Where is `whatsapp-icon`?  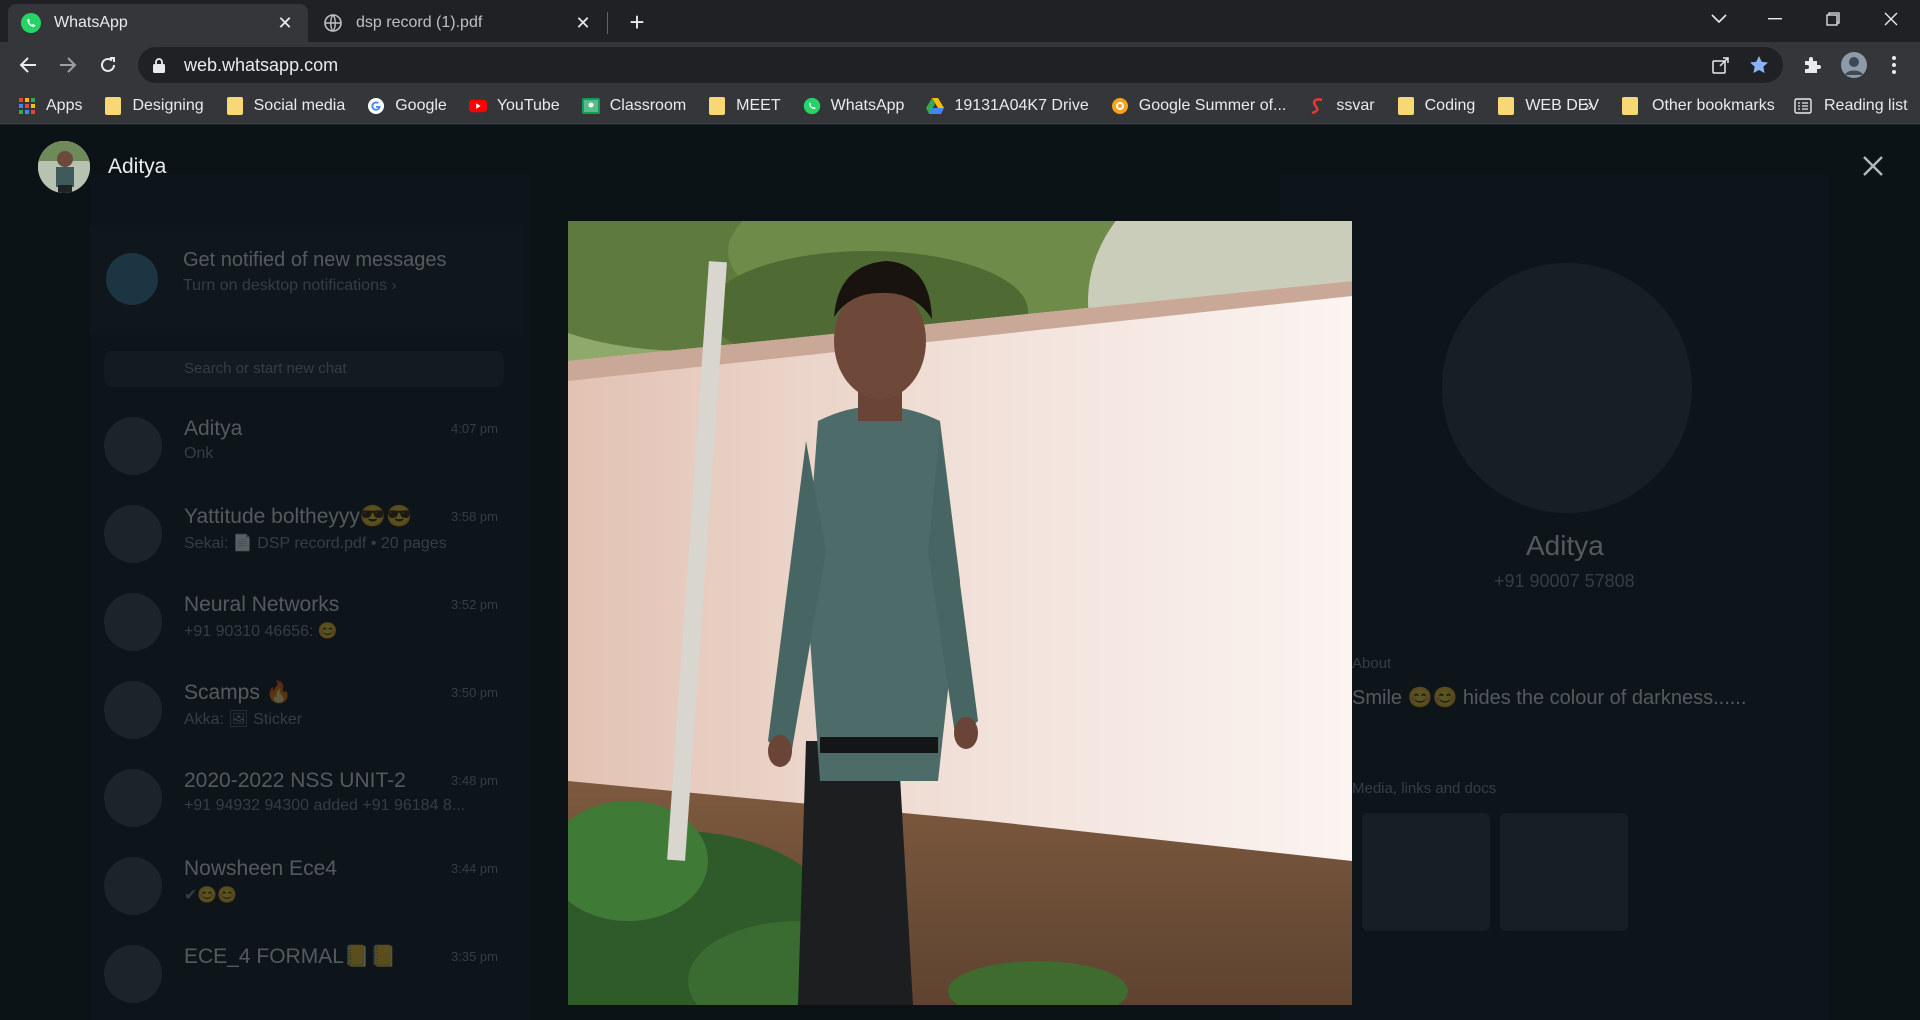 whatsapp-icon is located at coordinates (31, 23).